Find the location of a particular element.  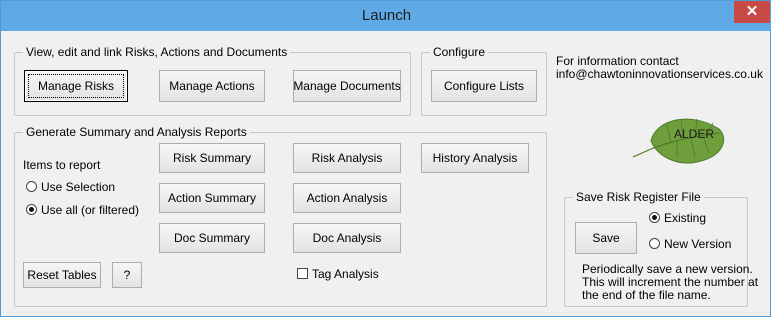

action-summary-button: Action Summary is located at coordinates (212, 198).